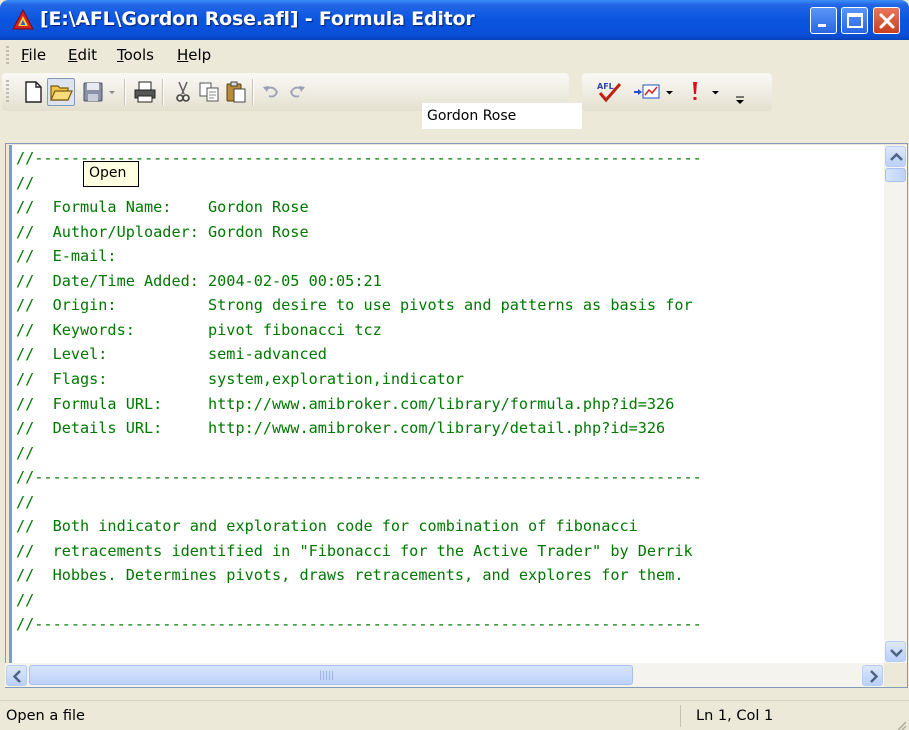  I want to click on close-icon, so click(887, 21).